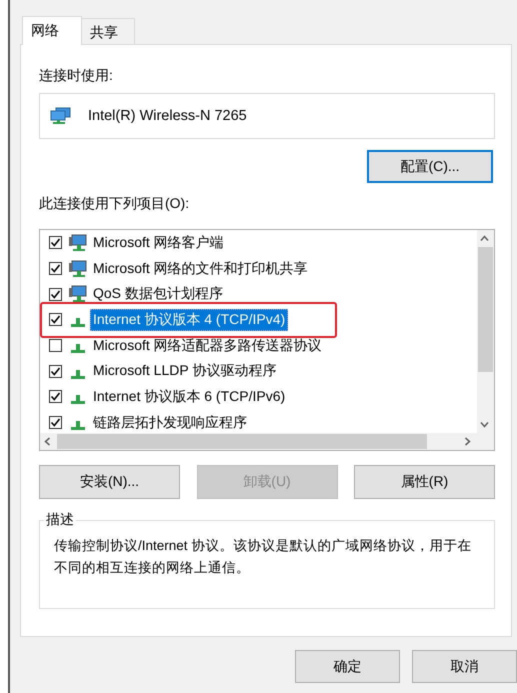 The height and width of the screenshot is (693, 517). Describe the element at coordinates (47, 441) in the screenshot. I see `scroll-left-icon` at that location.